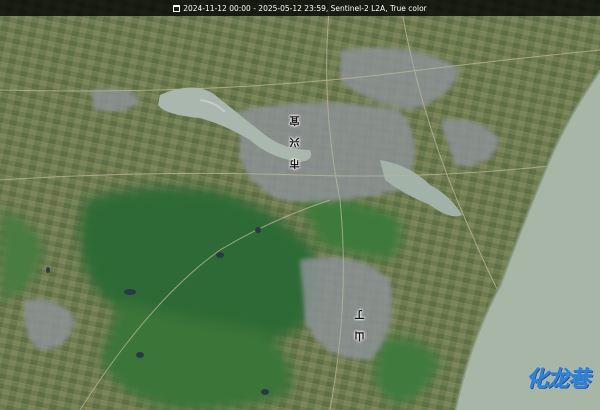  I want to click on watermark-logo: 化龙巷, so click(557, 379).